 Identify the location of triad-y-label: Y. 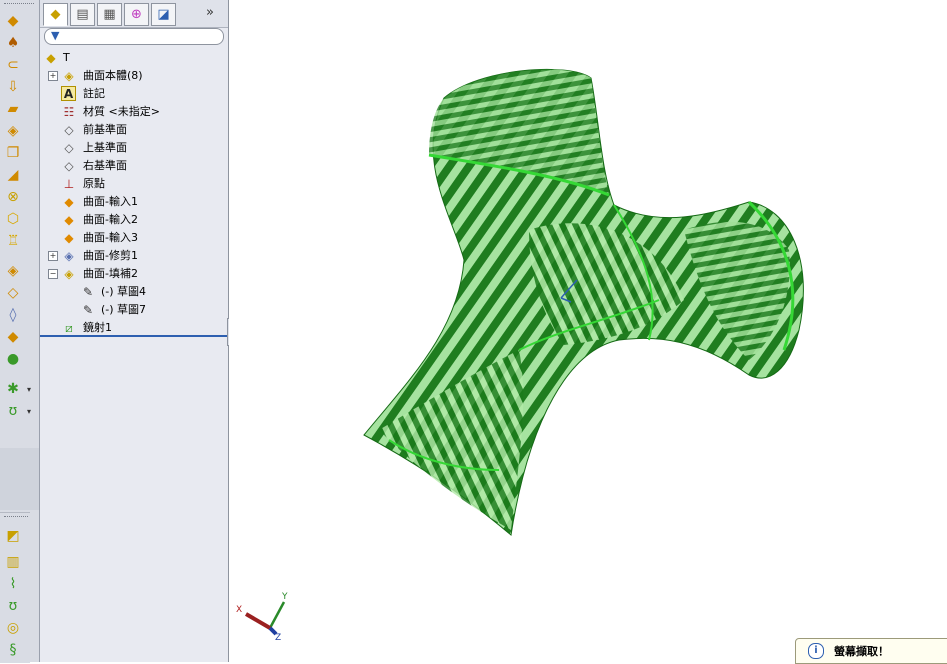
(284, 597).